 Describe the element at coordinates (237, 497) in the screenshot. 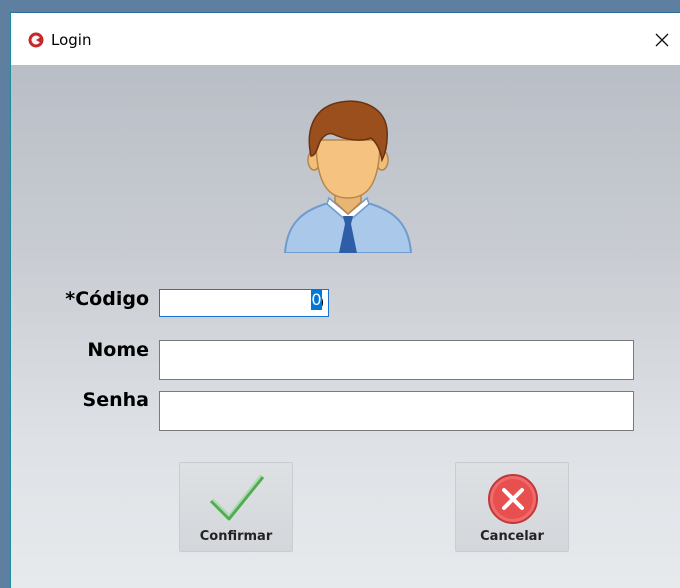

I see `checkmark-icon` at that location.